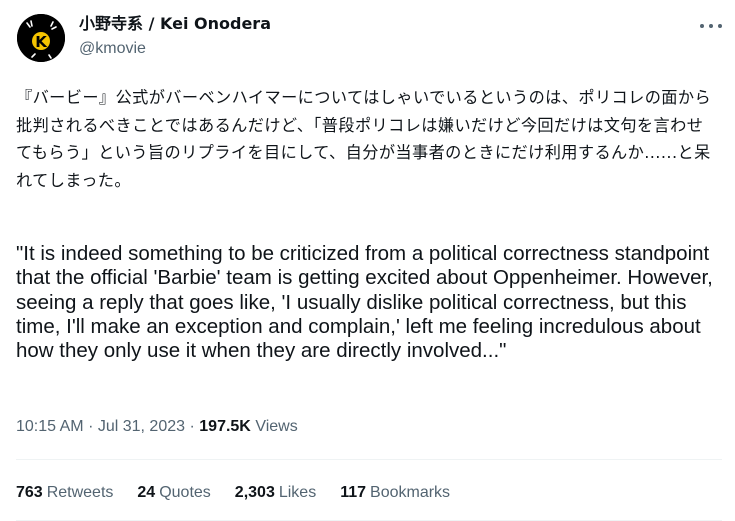 The width and height of the screenshot is (735, 521). I want to click on avatar: K, so click(41, 38).